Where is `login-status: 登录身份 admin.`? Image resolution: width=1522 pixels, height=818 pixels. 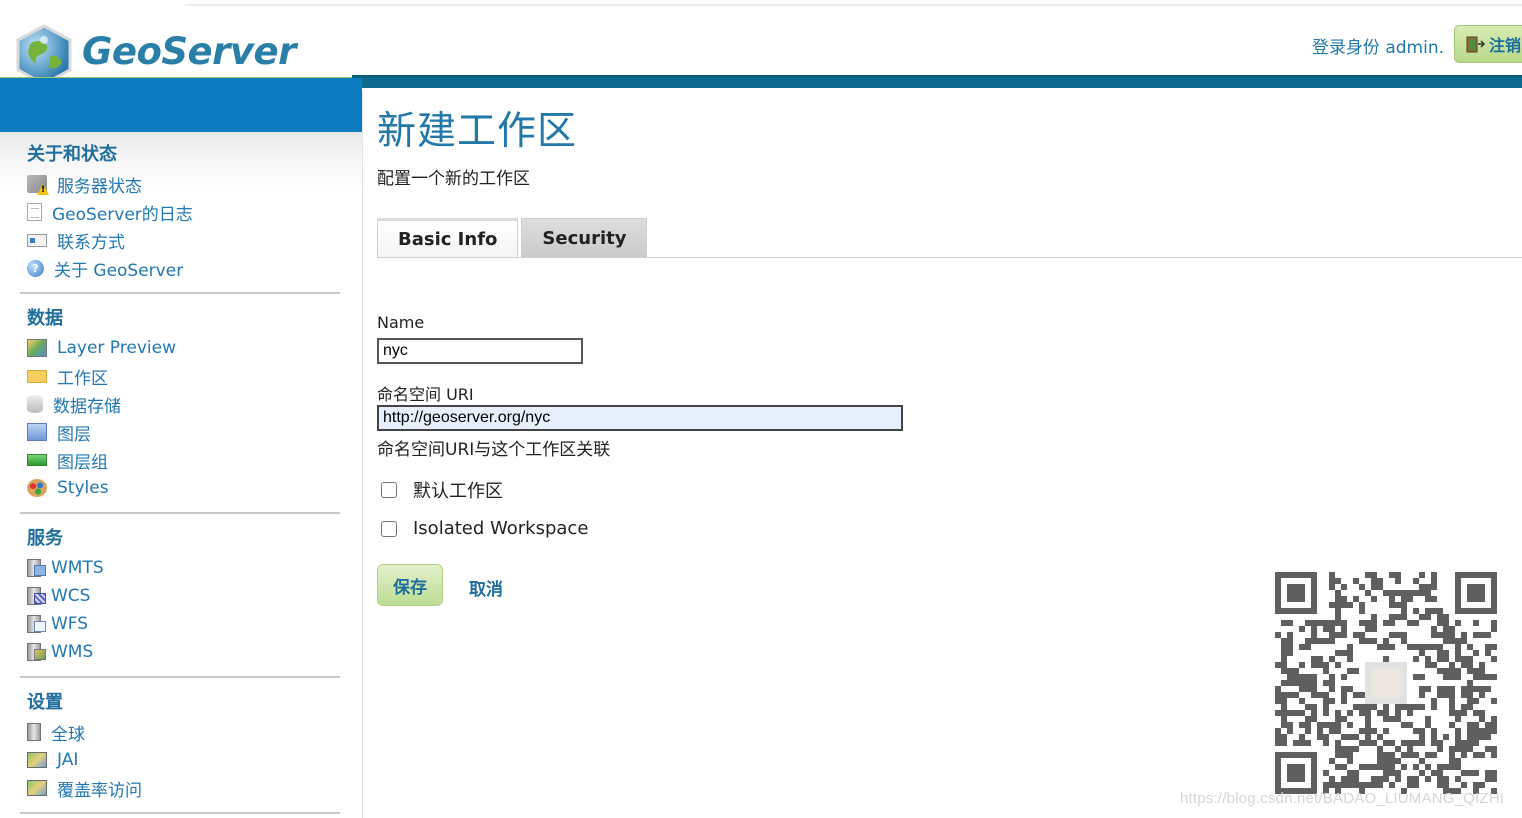
login-status: 登录身份 admin. is located at coordinates (1377, 48).